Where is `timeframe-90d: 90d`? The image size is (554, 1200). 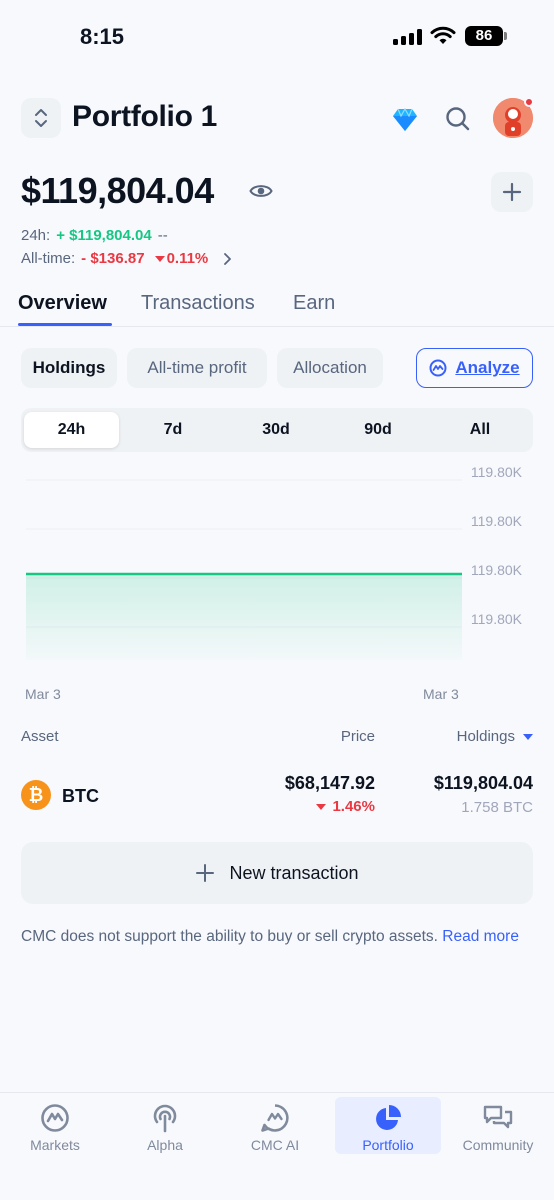 timeframe-90d: 90d is located at coordinates (378, 430).